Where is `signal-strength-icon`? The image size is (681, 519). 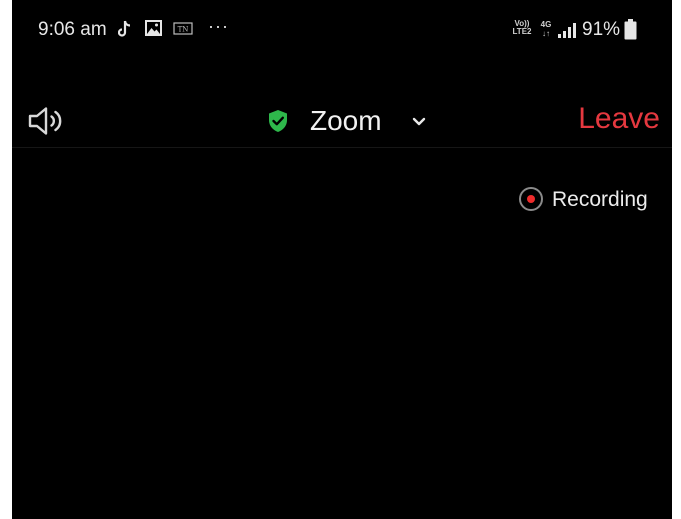
signal-strength-icon is located at coordinates (567, 32).